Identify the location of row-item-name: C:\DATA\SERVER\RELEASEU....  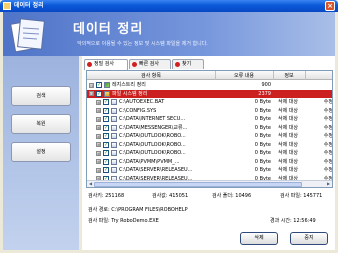
(156, 170).